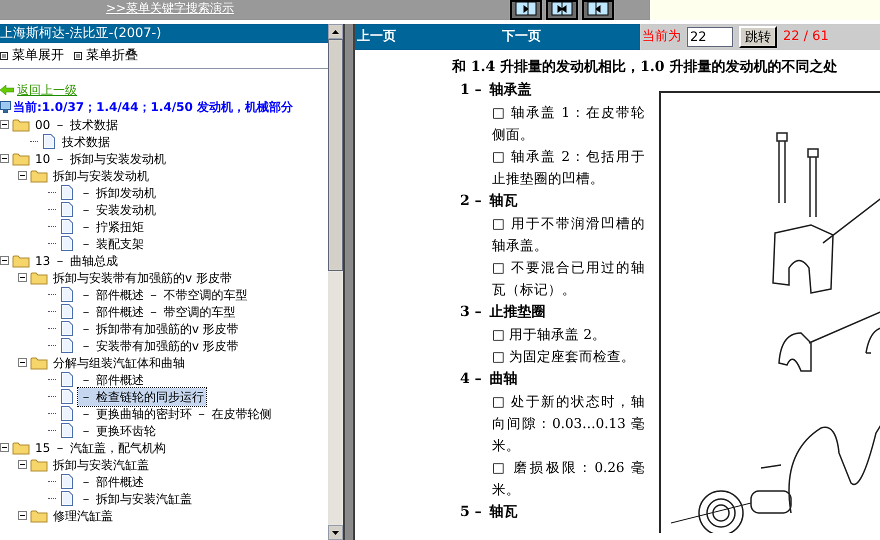 The width and height of the screenshot is (880, 540). Describe the element at coordinates (164, 33) in the screenshot. I see `panel-title: 上海斯柯达-法比亚-(2007-)` at that location.